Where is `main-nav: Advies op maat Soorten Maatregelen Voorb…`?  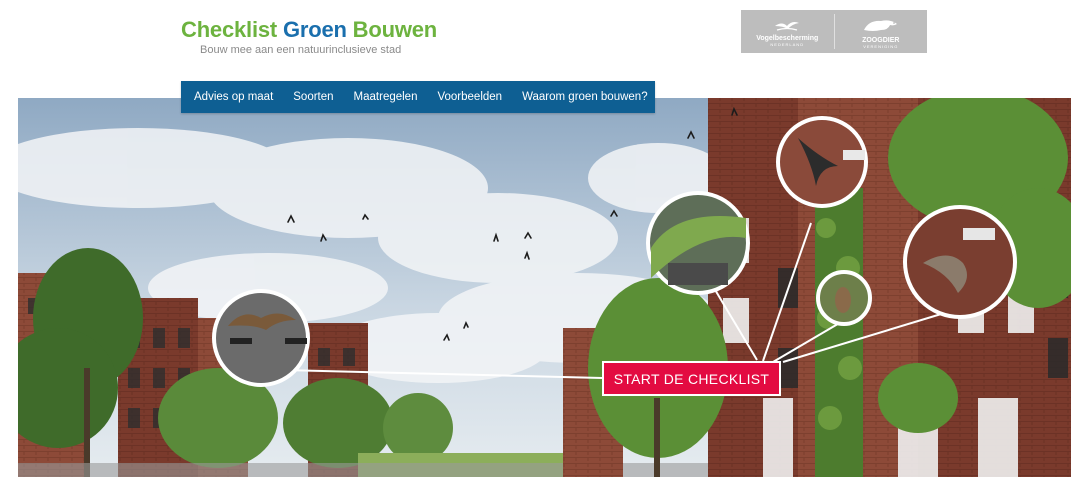 main-nav: Advies op maat Soorten Maatregelen Voorb… is located at coordinates (418, 97).